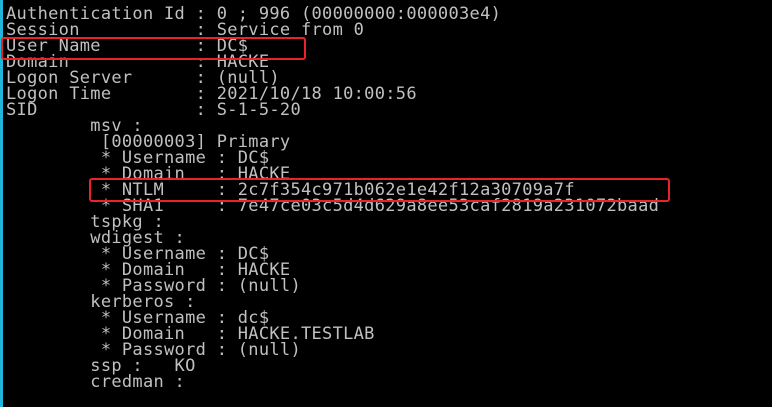 The image size is (772, 407). What do you see at coordinates (1, 203) in the screenshot?
I see `window-edge` at bounding box center [1, 203].